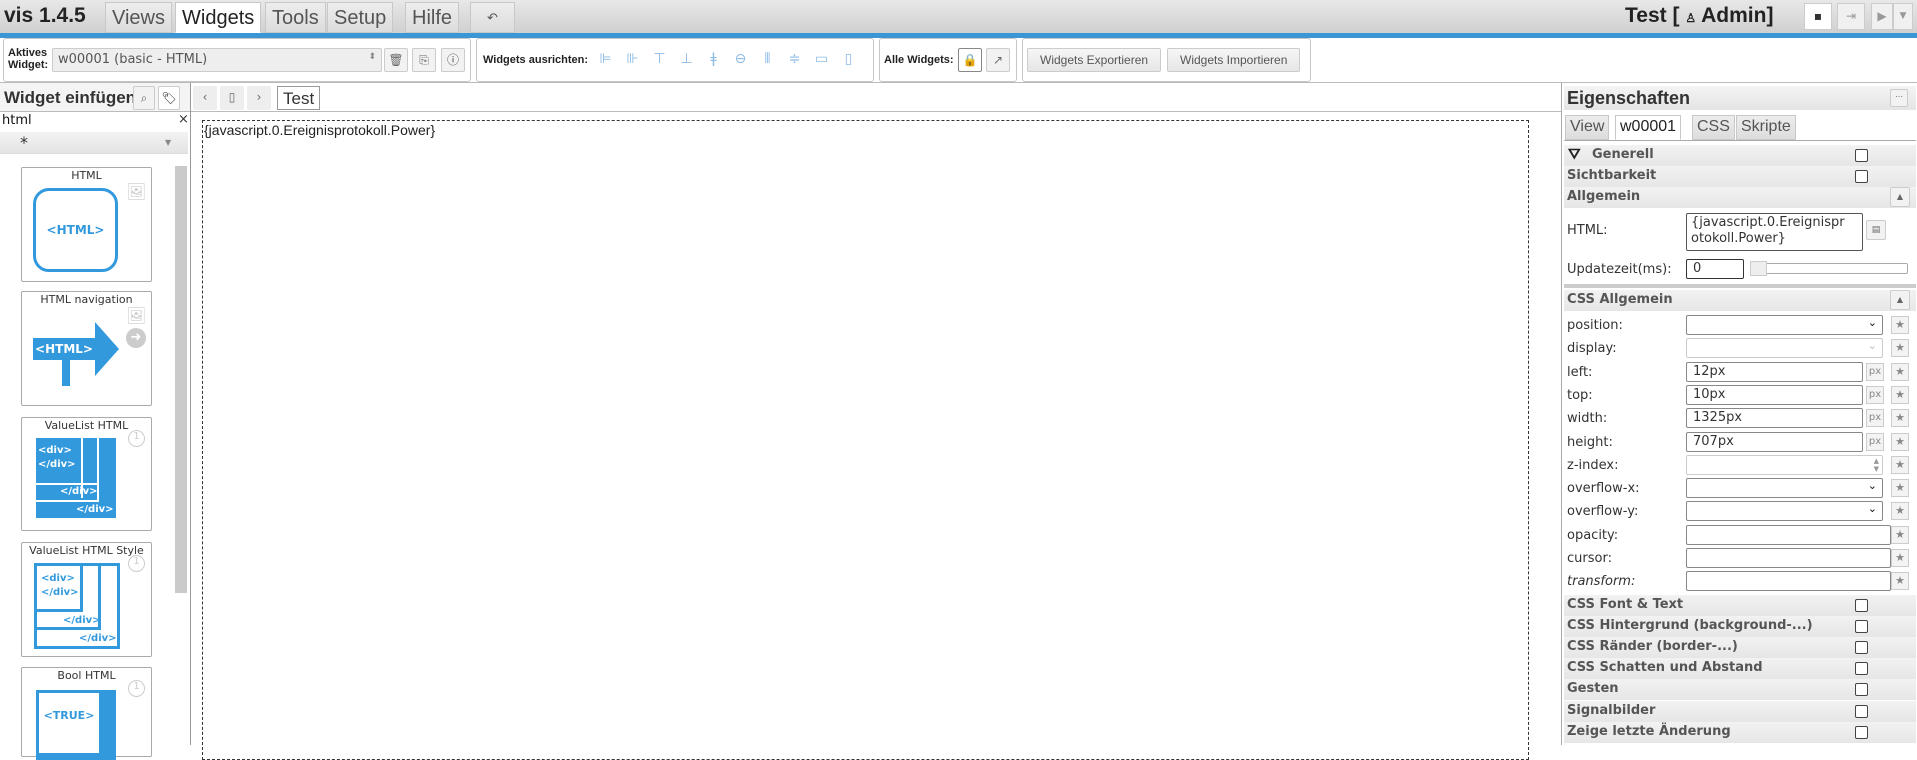 This screenshot has height=760, width=1917. I want to click on distribute-v-icon: ≑, so click(794, 59).